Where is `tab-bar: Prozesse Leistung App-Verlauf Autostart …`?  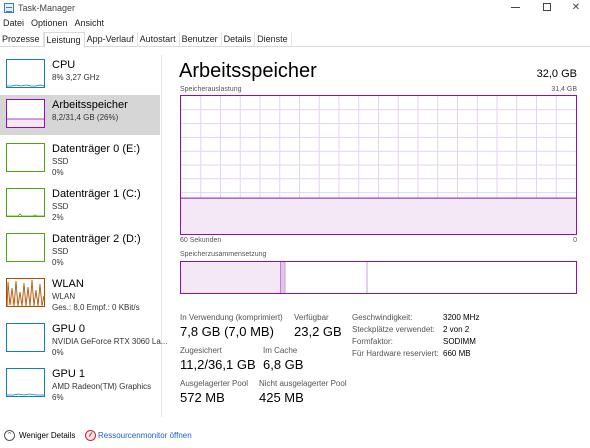 tab-bar: Prozesse Leistung App-Verlauf Autostart … is located at coordinates (295, 40).